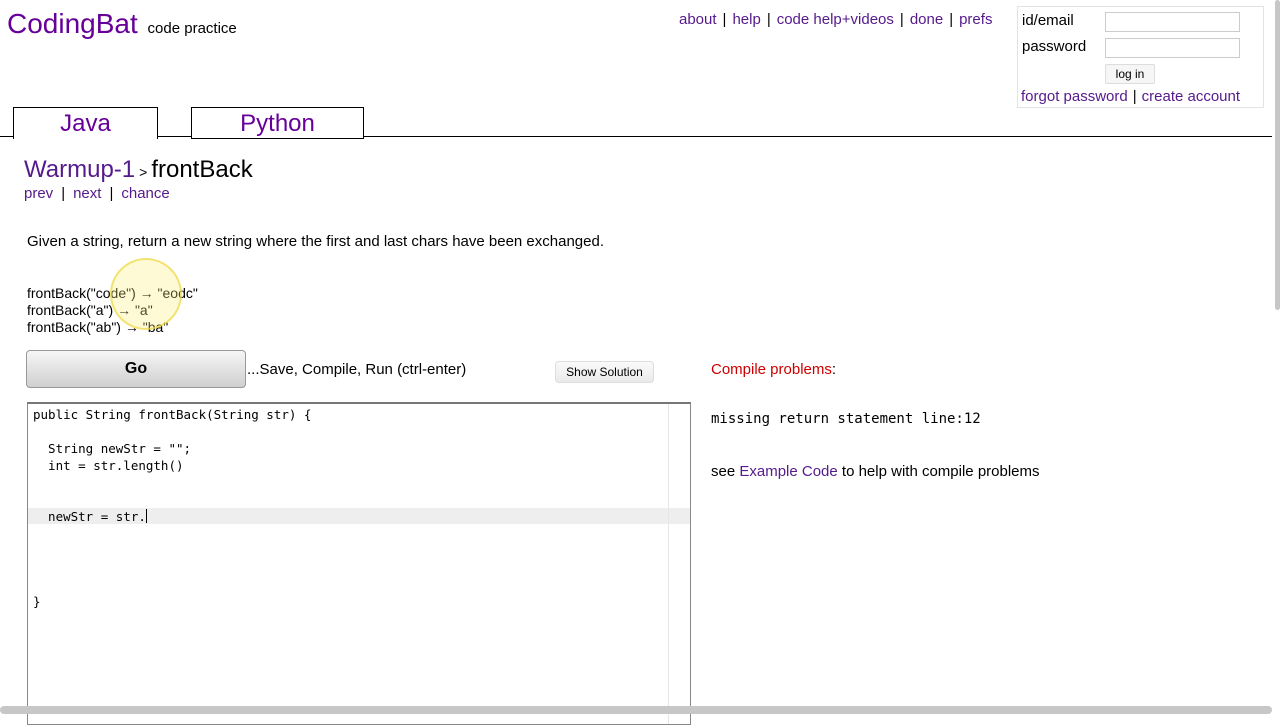 The image size is (1280, 725). Describe the element at coordinates (172, 414) in the screenshot. I see `code-line: public String frontBack(String str) {` at that location.